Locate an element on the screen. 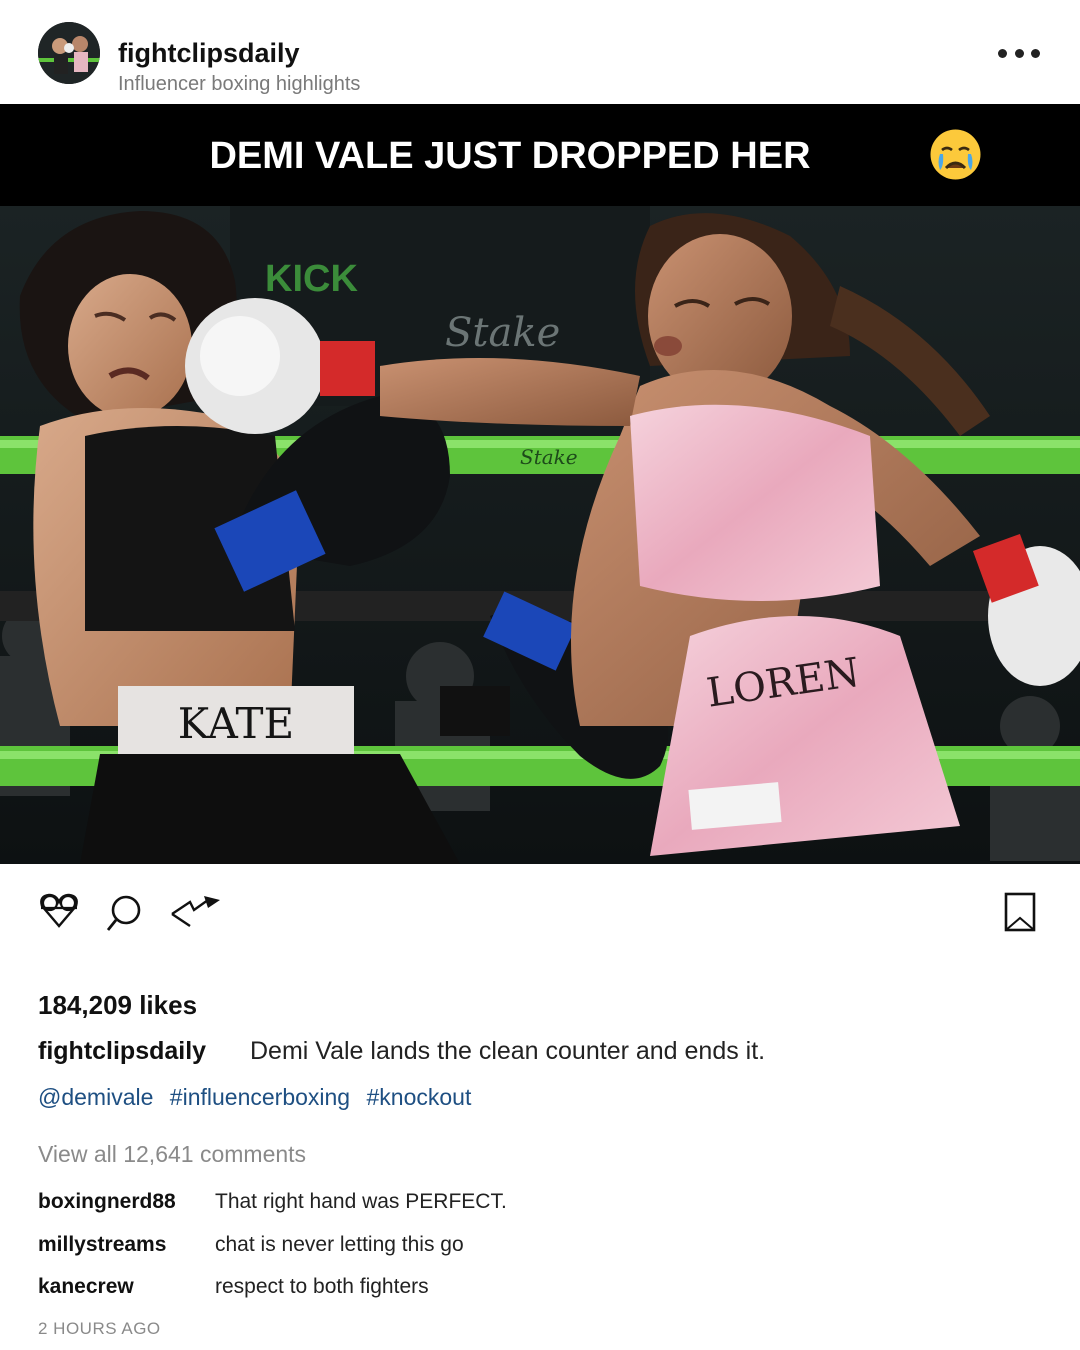 The height and width of the screenshot is (1350, 1080). bookmark-icon is located at coordinates (1020, 912).